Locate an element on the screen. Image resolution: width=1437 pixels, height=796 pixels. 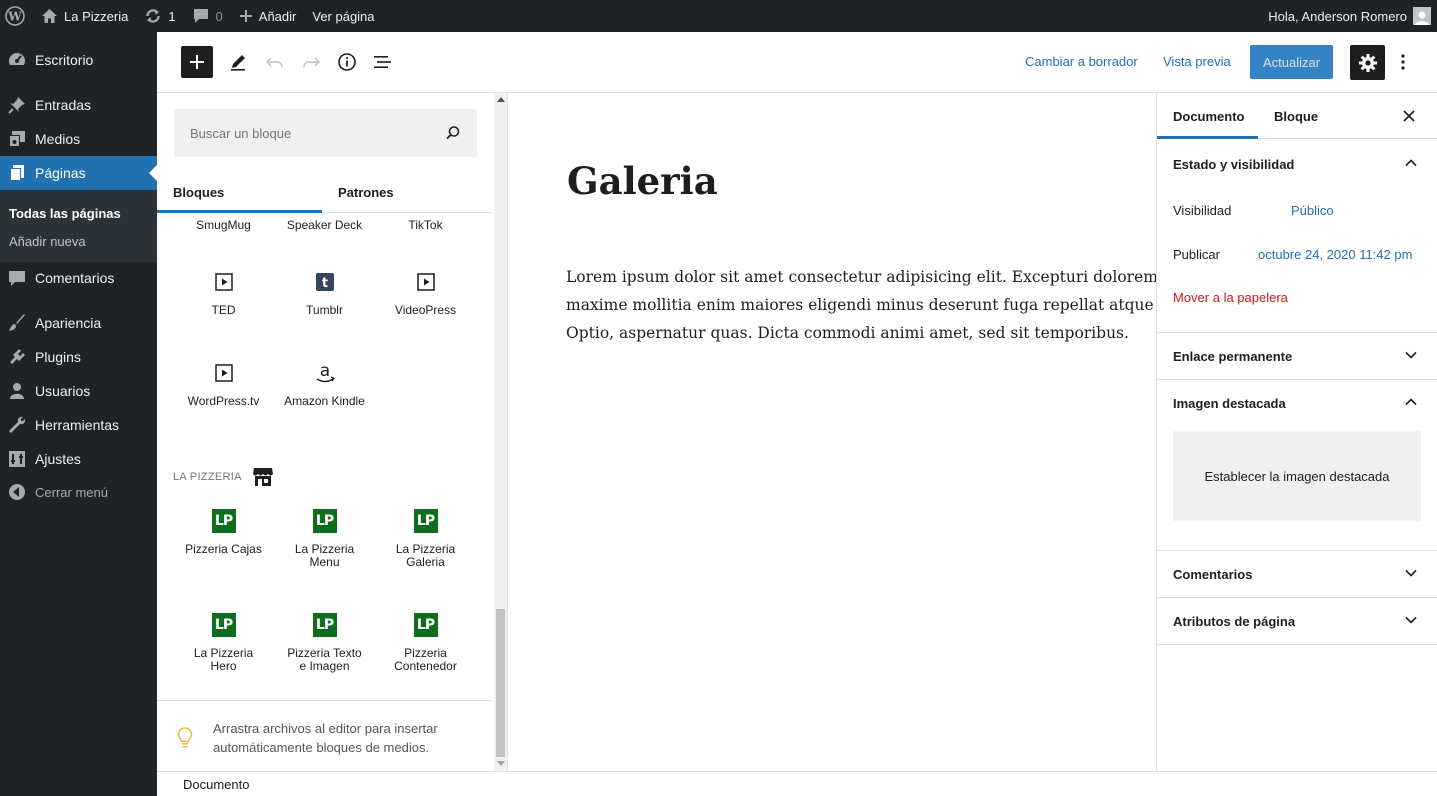
panel-comments-toggle: Comentarios is located at coordinates (1297, 574).